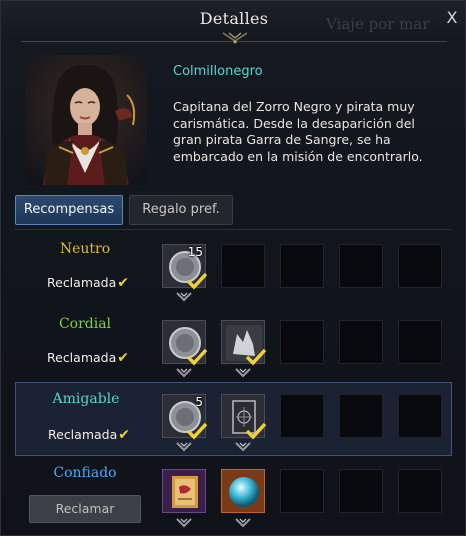  I want to click on close-icon: X, so click(452, 18).